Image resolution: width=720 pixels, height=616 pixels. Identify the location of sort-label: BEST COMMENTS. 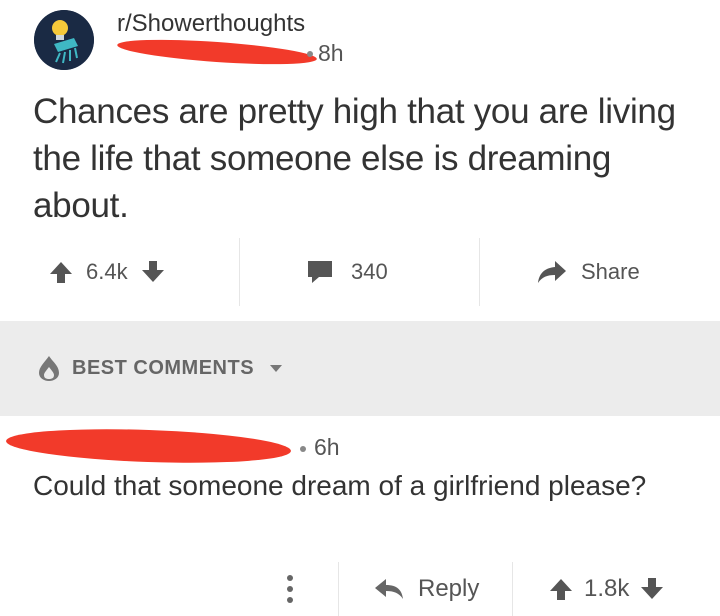
(163, 368).